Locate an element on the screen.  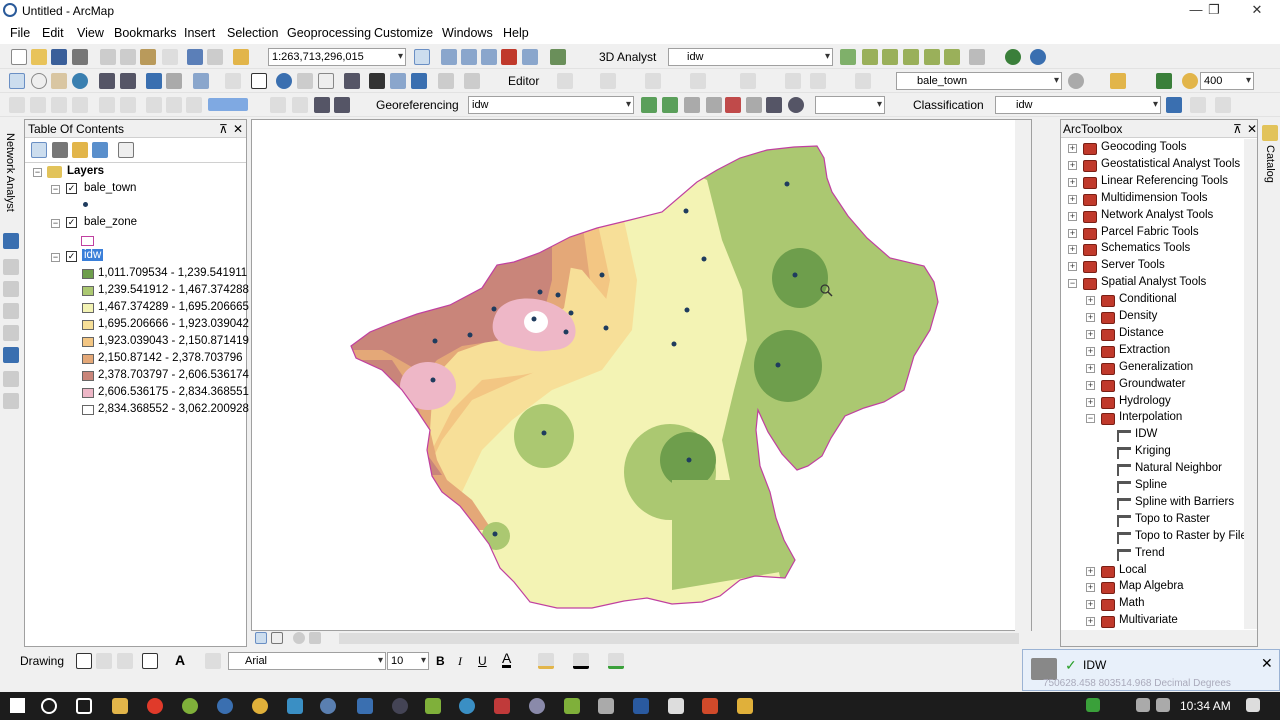
layer-bale-zone: bale_zone is located at coordinates (110, 222).